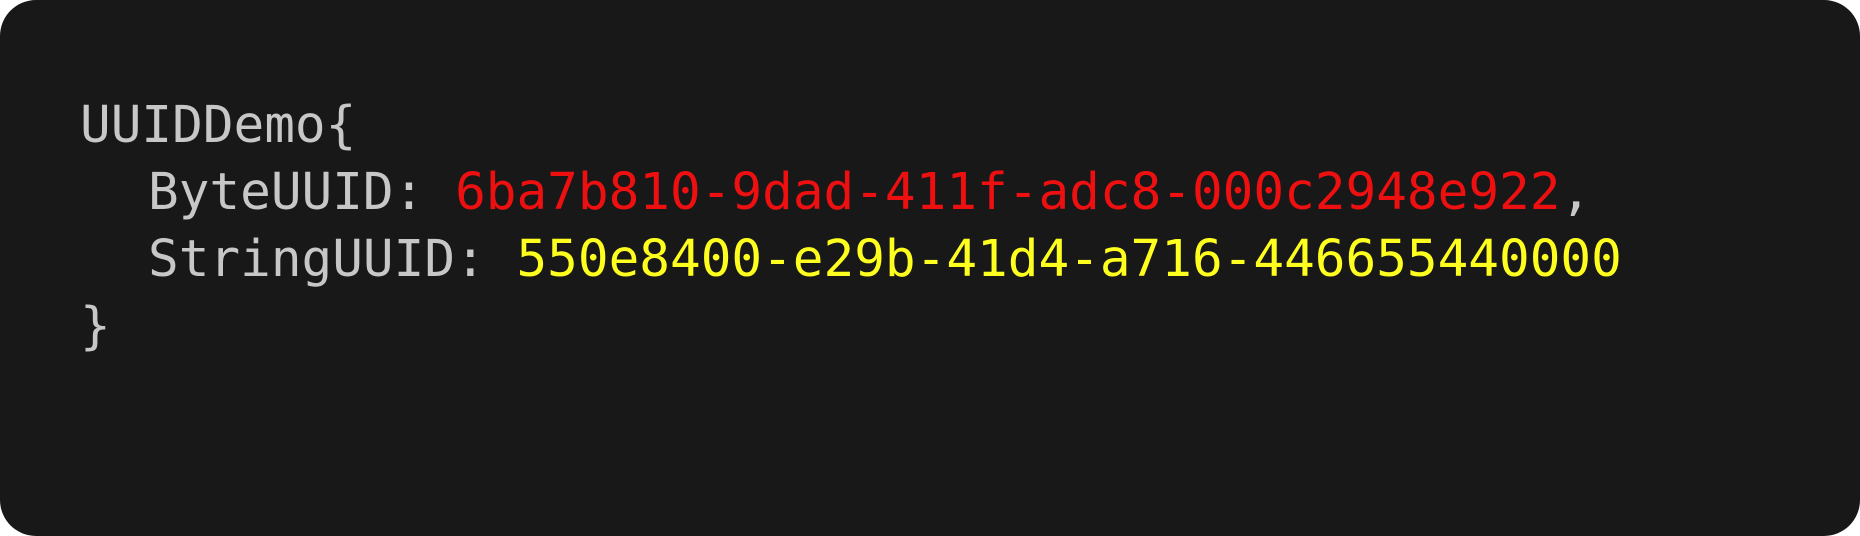  I want to click on field-key: StringUUID, so click(302, 259).